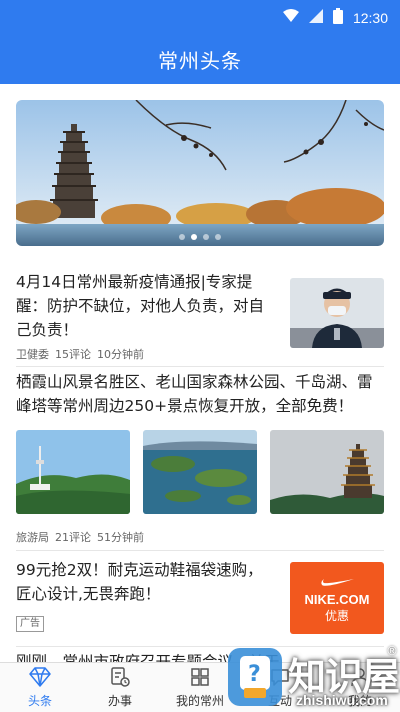 The height and width of the screenshot is (712, 400). I want to click on diamond-icon, so click(40, 678).